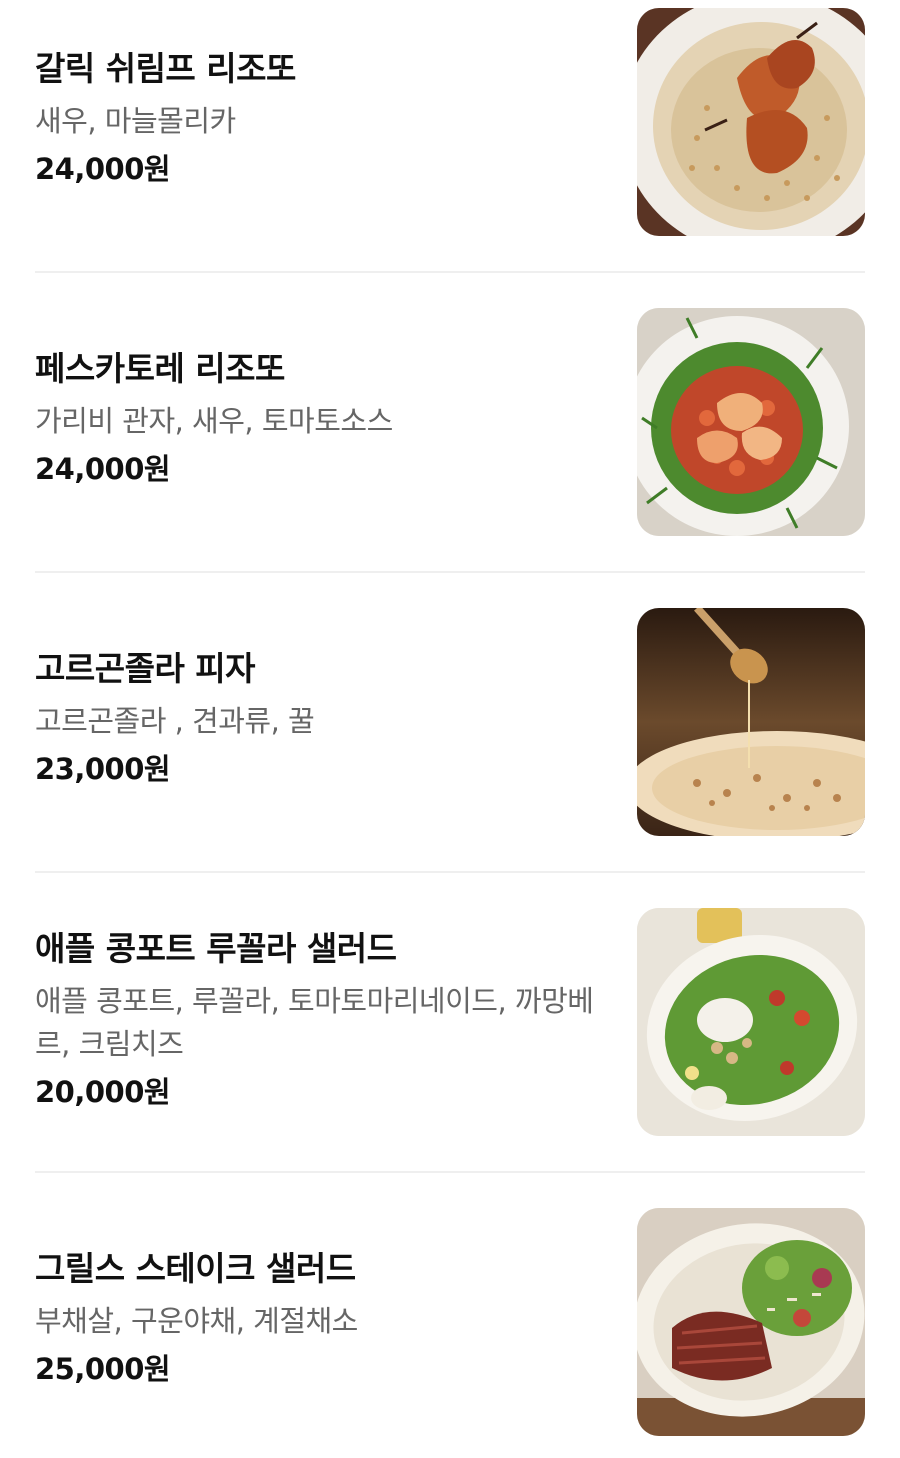 The image size is (900, 1458). Describe the element at coordinates (165, 68) in the screenshot. I see `menu-item-name: 갈릭 쉬림프 리조또` at that location.